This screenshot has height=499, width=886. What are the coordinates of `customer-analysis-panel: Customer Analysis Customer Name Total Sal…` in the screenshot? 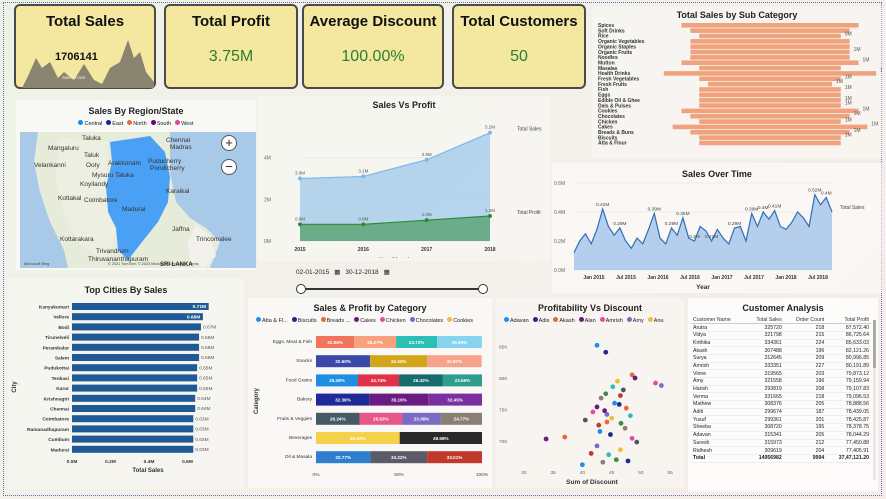 It's located at (783, 394).